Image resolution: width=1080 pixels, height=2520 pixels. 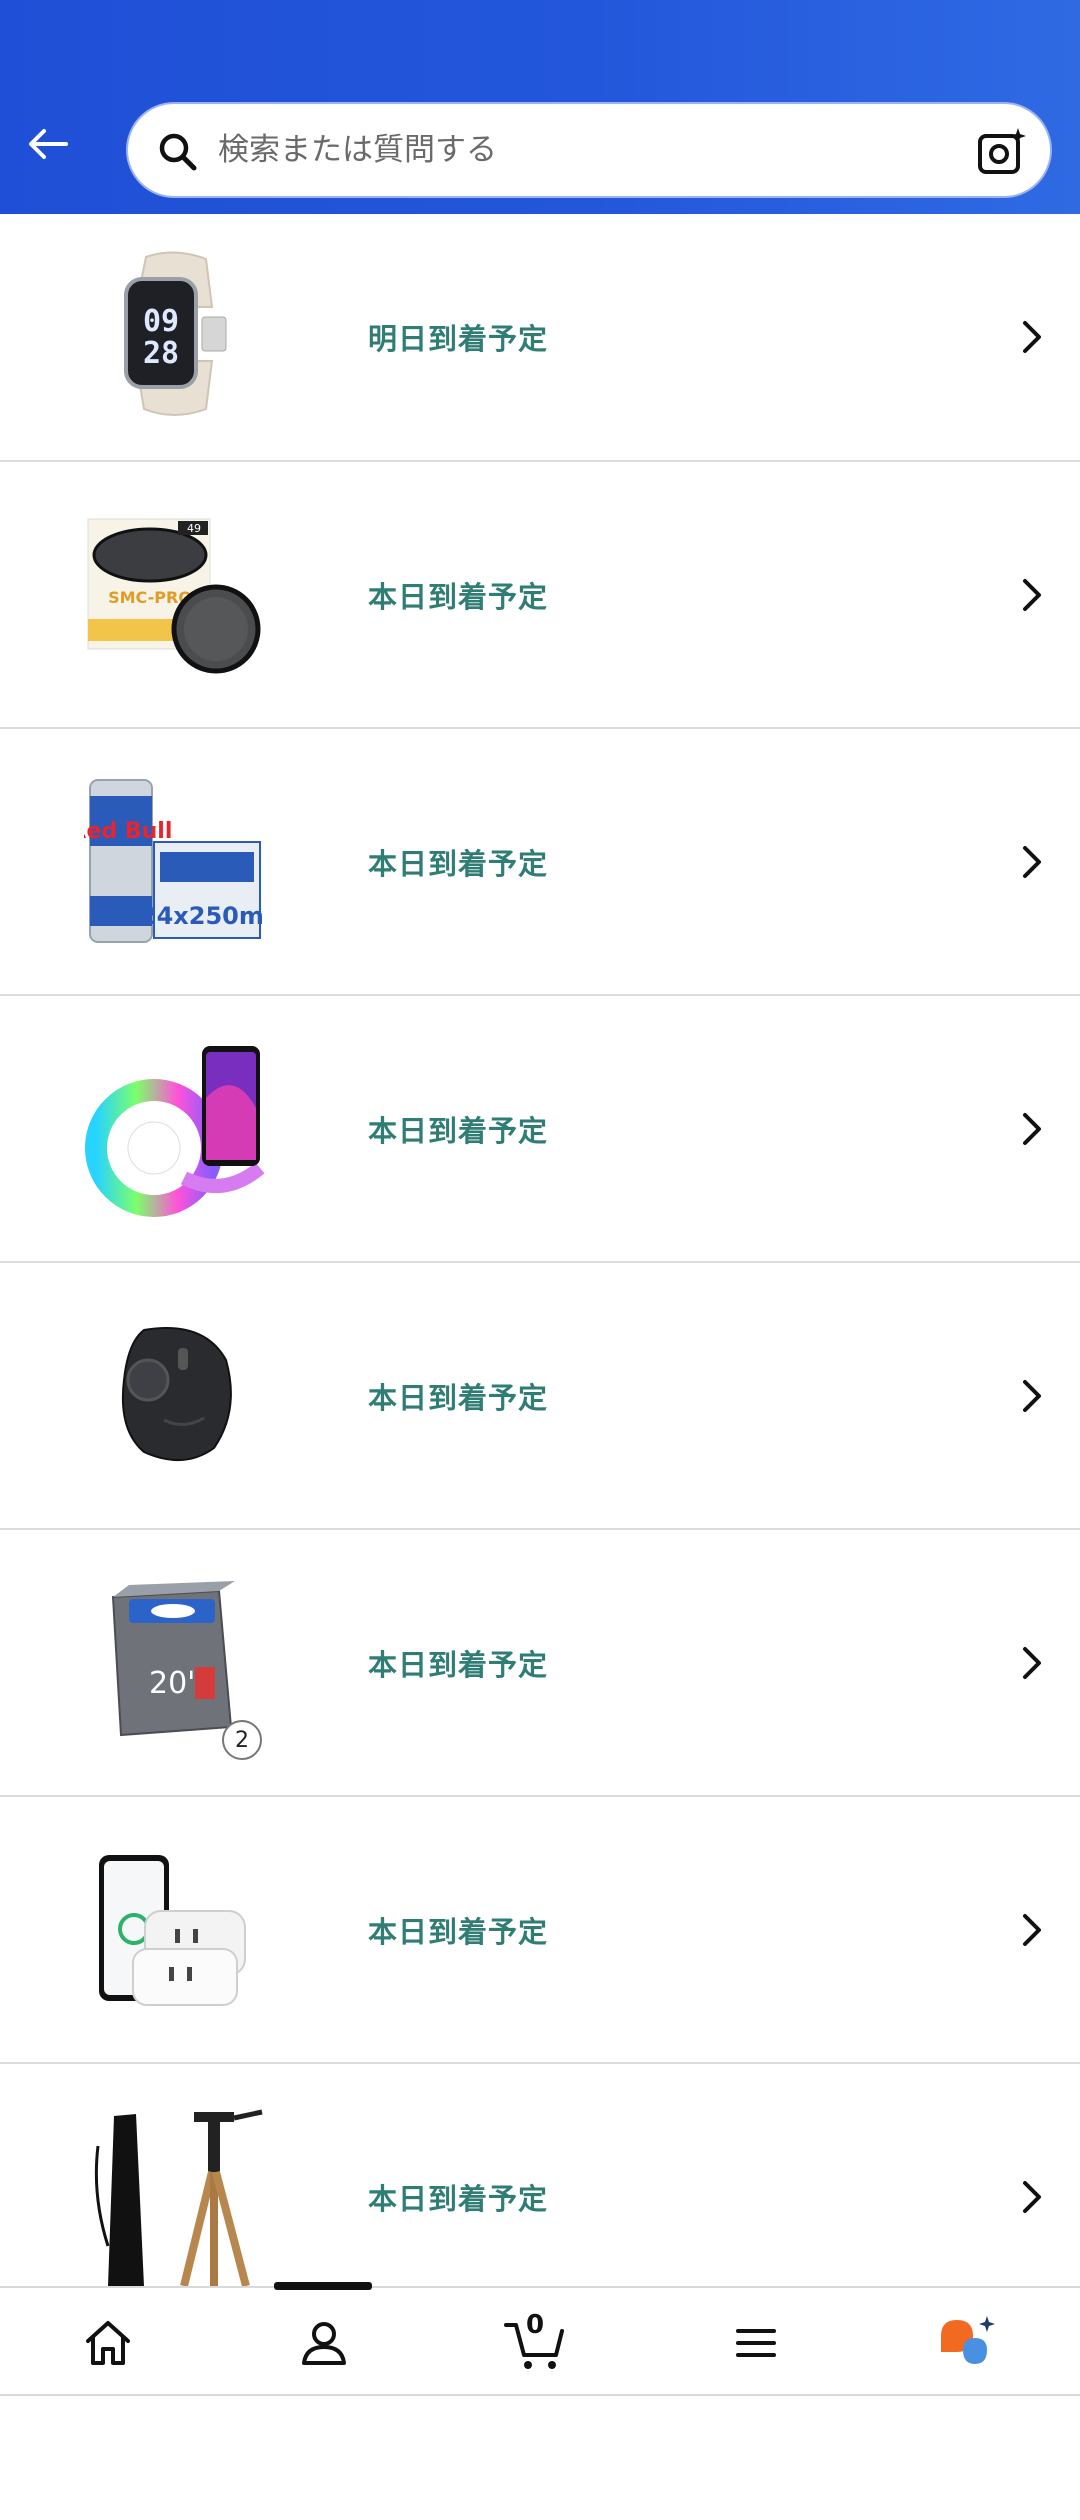 I want to click on nav-home, so click(x=108, y=2343).